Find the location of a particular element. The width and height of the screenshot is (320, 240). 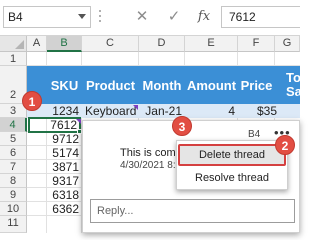

column-header-g: G is located at coordinates (287, 44).